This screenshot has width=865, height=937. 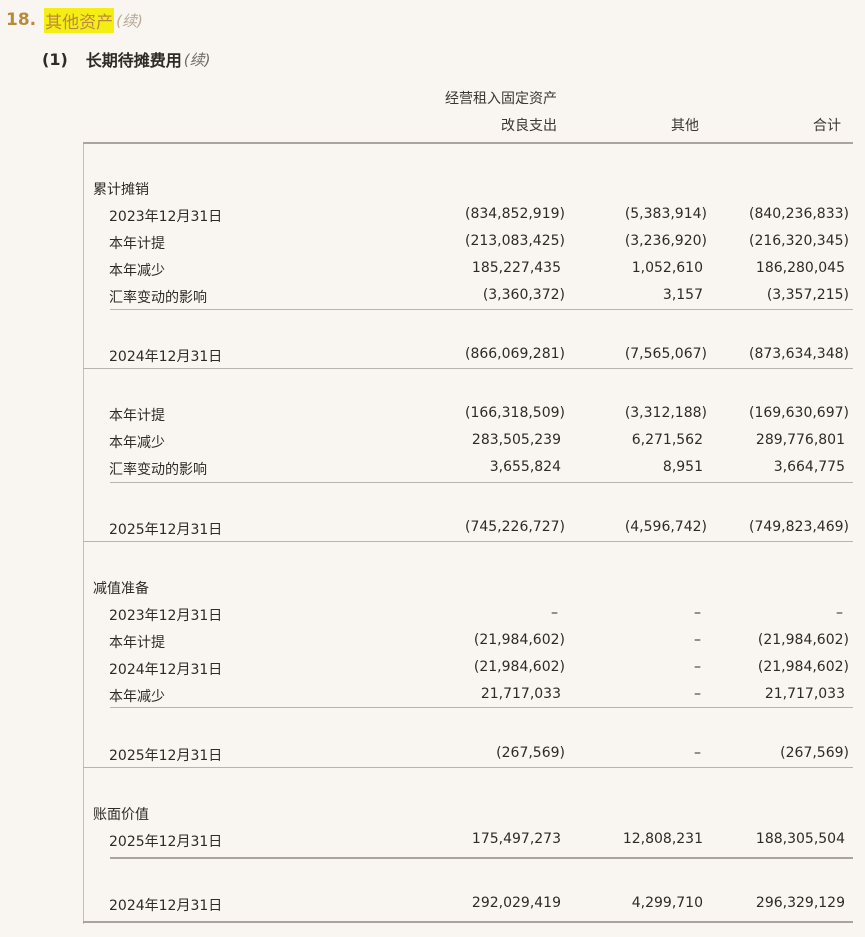 What do you see at coordinates (800, 839) in the screenshot?
I see `cell-col3: 188,305,504` at bounding box center [800, 839].